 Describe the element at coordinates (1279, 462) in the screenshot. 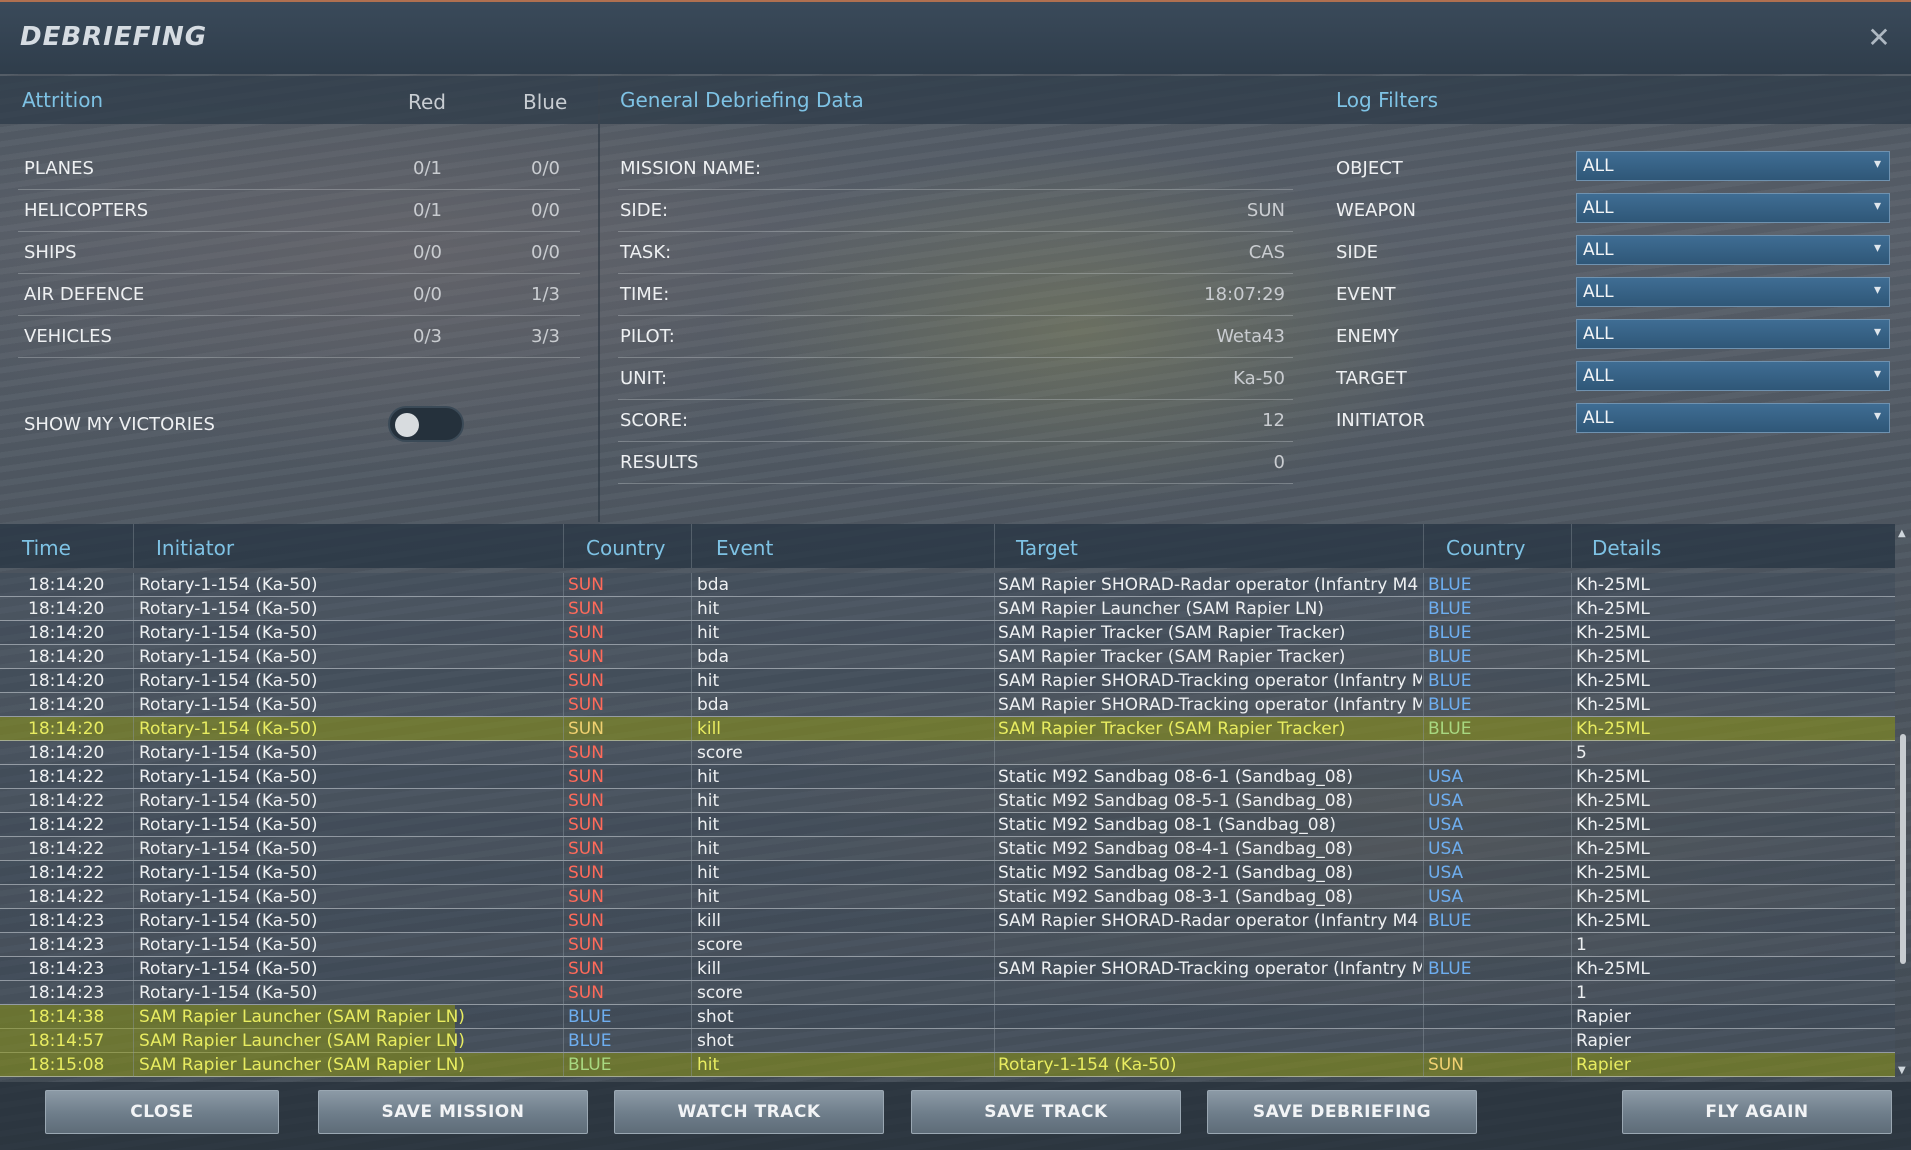

I see `general-value: 0` at that location.